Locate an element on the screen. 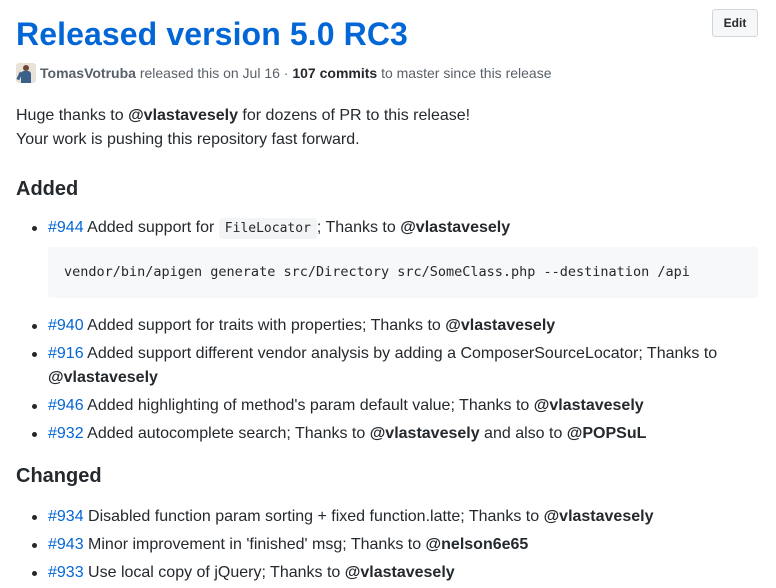 The image size is (776, 588). meta-text: released this on Jul 16 · is located at coordinates (214, 73).